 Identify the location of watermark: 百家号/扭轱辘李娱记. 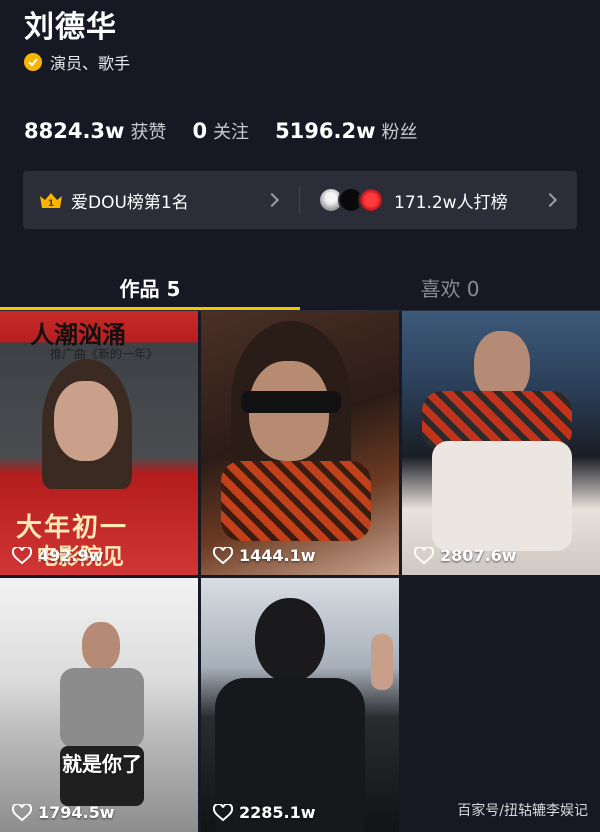
(522, 811).